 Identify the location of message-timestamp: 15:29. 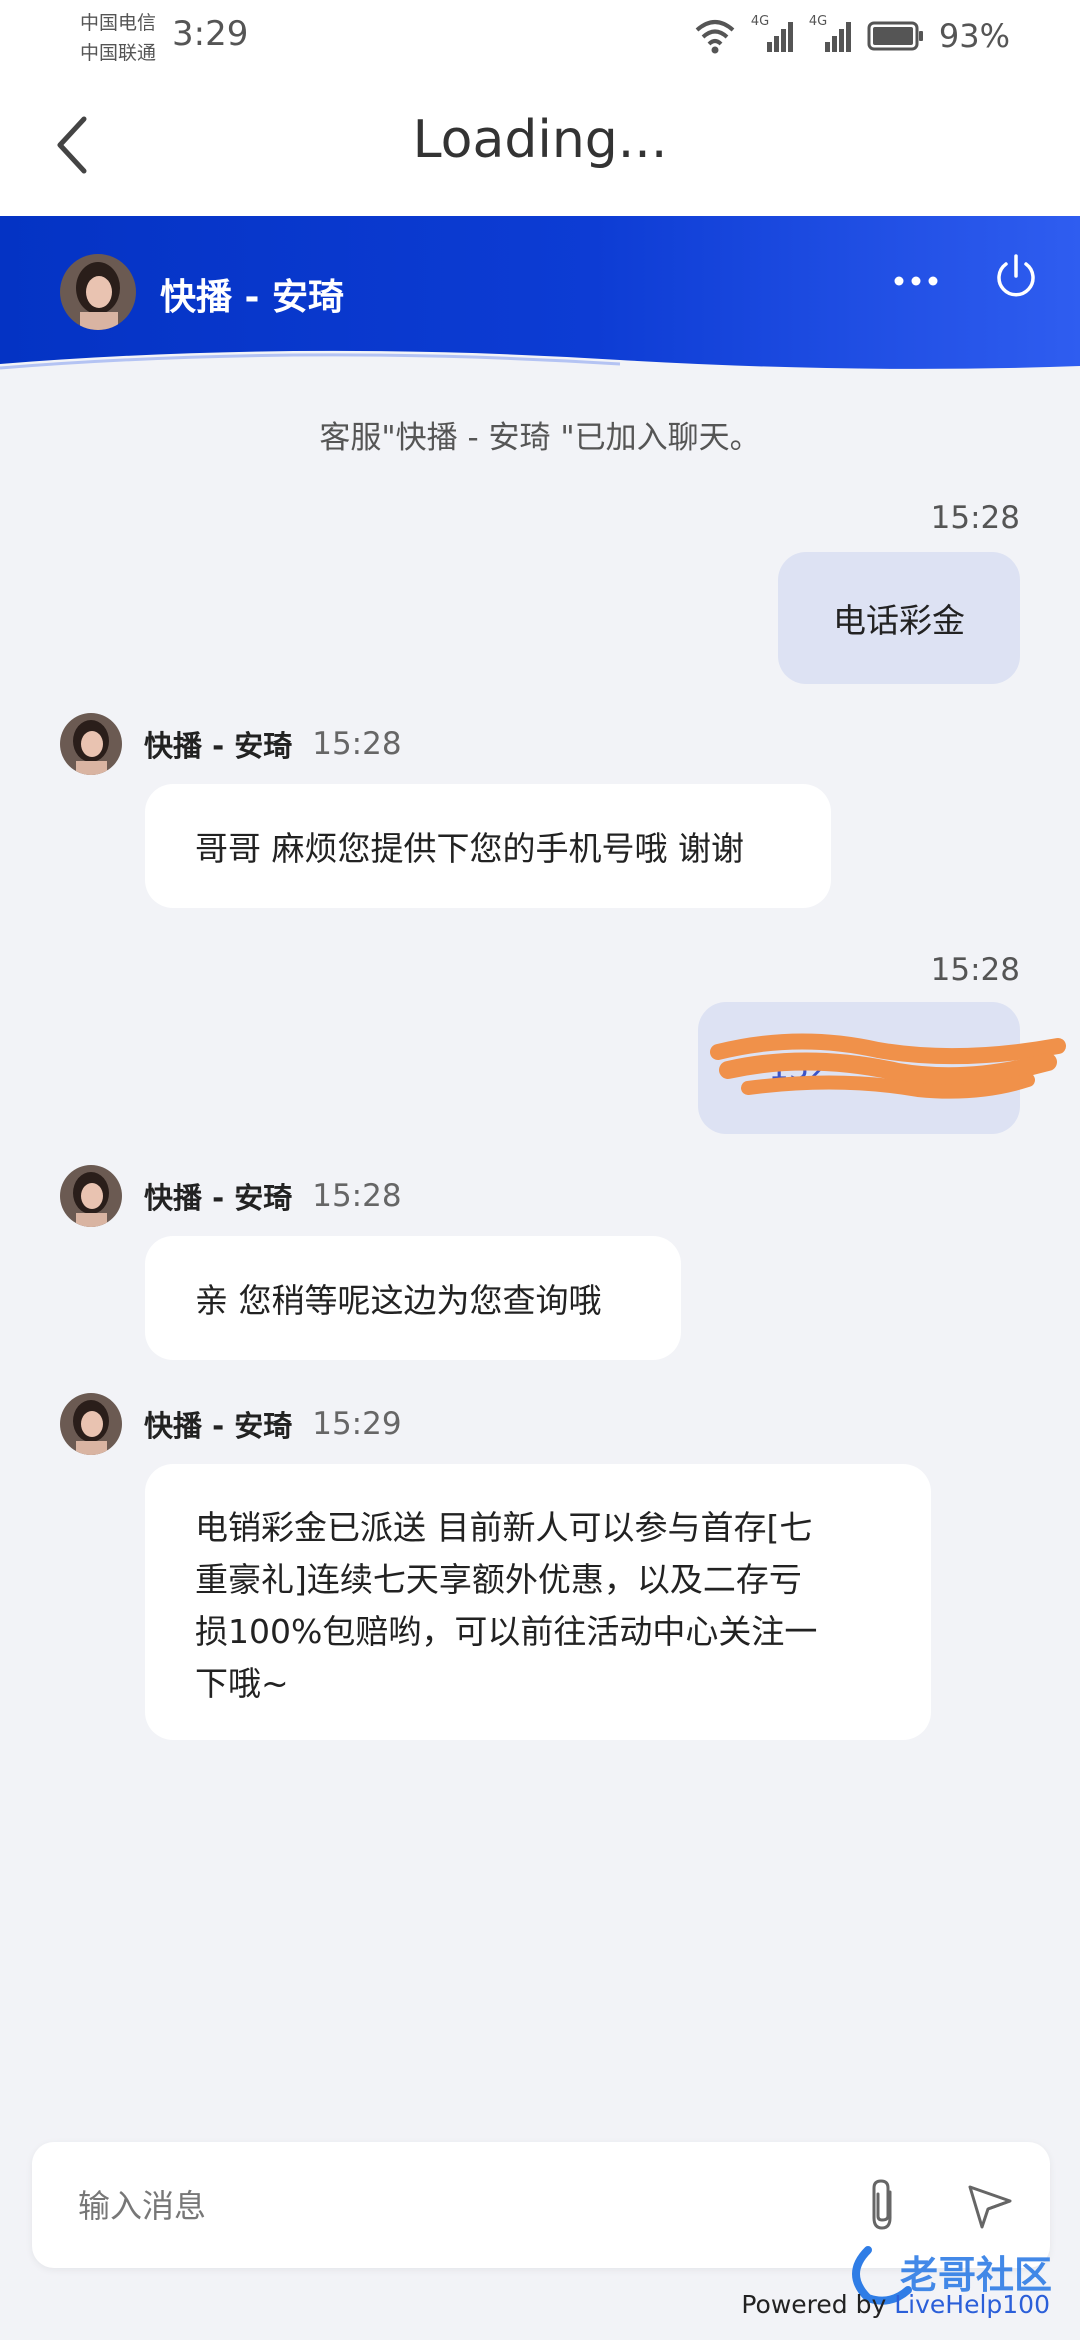
(357, 1424).